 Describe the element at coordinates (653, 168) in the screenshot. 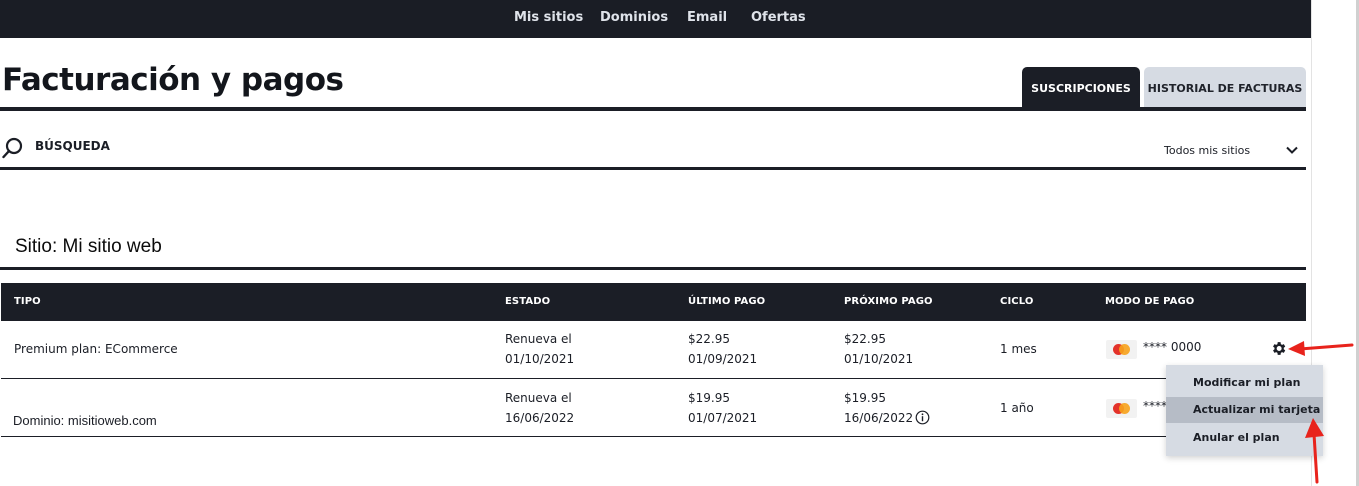

I see `search-divider` at that location.